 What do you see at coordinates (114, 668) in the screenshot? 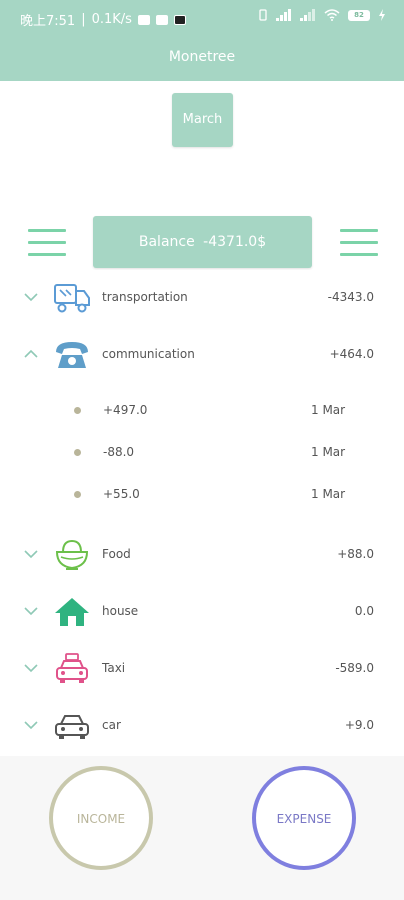
I see `category-label: Taxi` at bounding box center [114, 668].